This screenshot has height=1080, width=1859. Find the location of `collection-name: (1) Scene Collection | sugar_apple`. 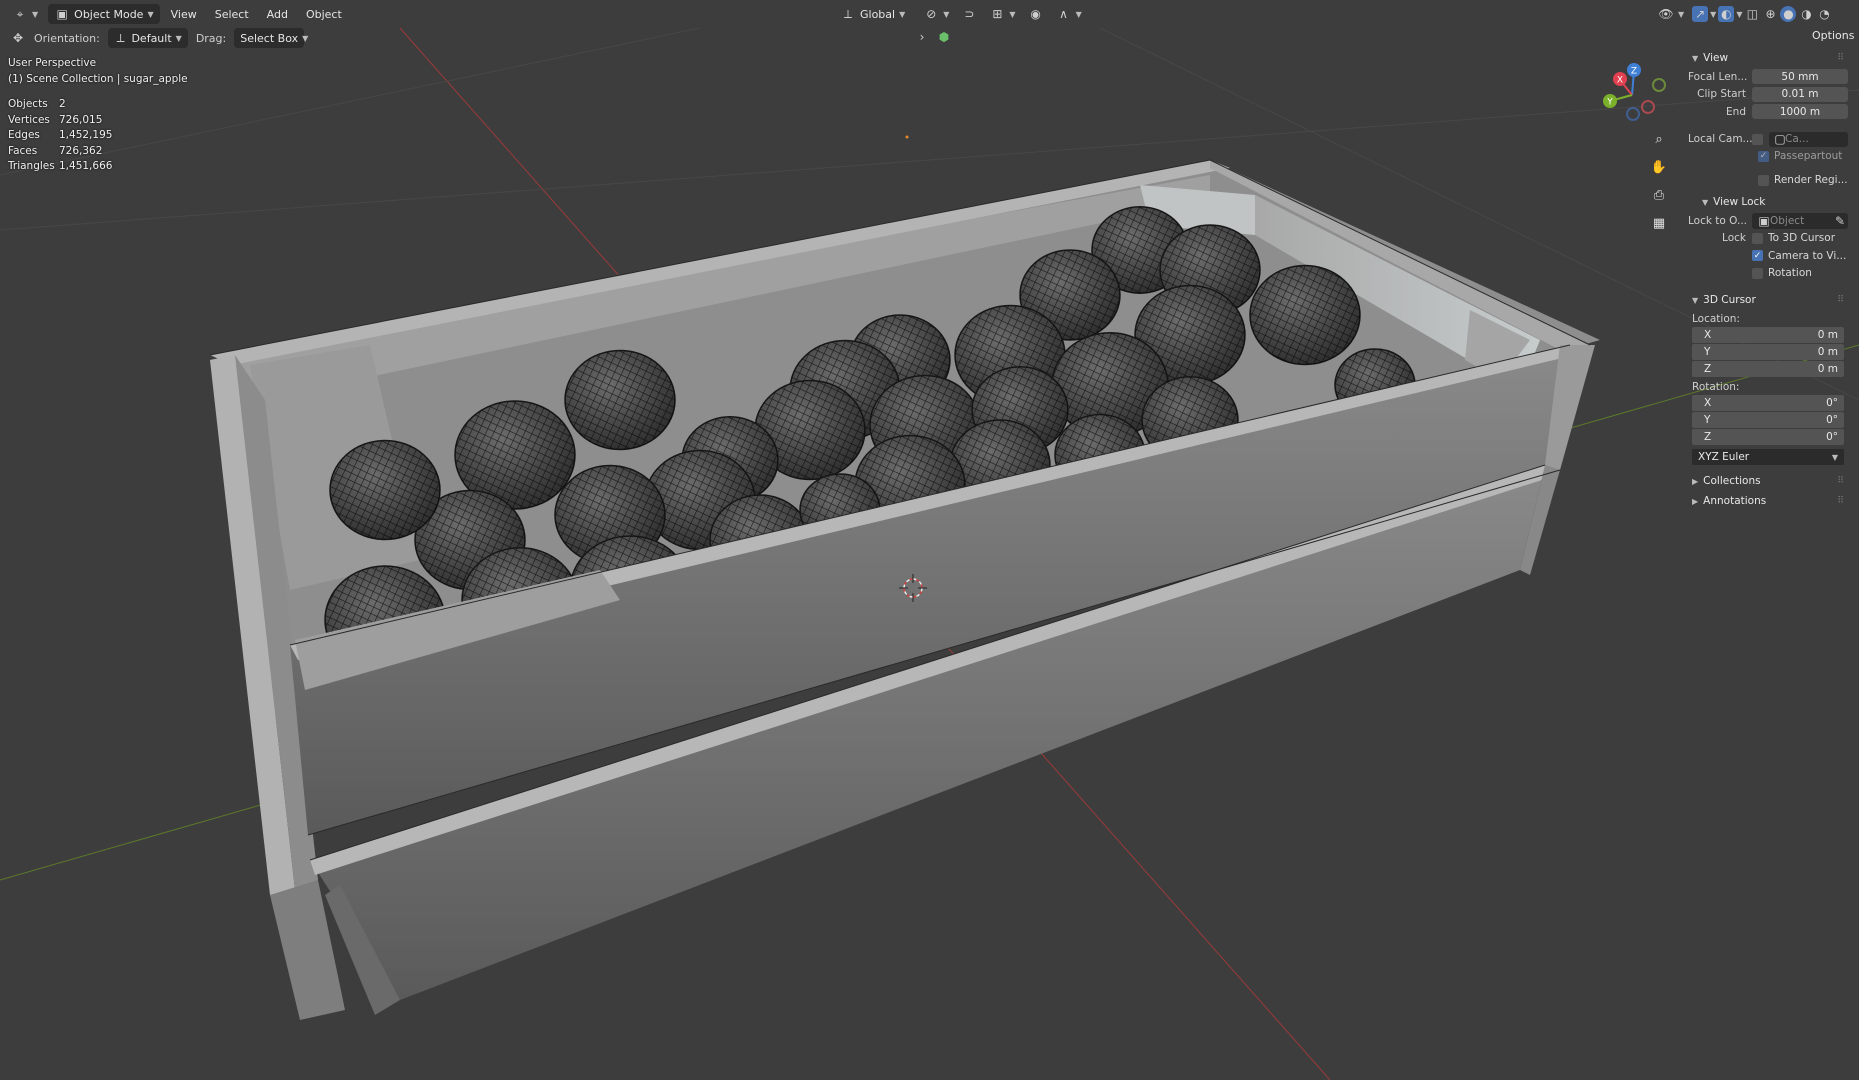

collection-name: (1) Scene Collection | sugar_apple is located at coordinates (98, 78).